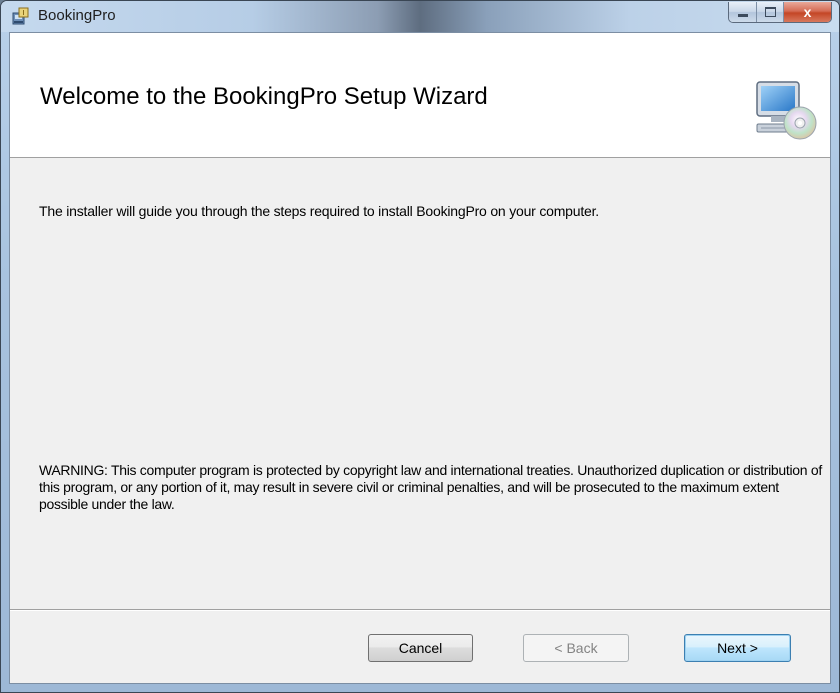  I want to click on footer-separator, so click(420, 610).